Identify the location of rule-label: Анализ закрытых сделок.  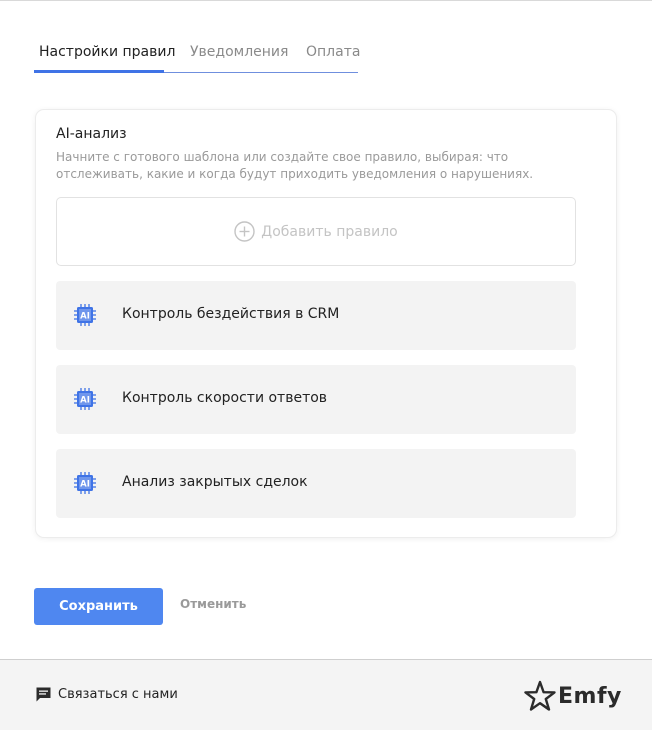
(215, 482).